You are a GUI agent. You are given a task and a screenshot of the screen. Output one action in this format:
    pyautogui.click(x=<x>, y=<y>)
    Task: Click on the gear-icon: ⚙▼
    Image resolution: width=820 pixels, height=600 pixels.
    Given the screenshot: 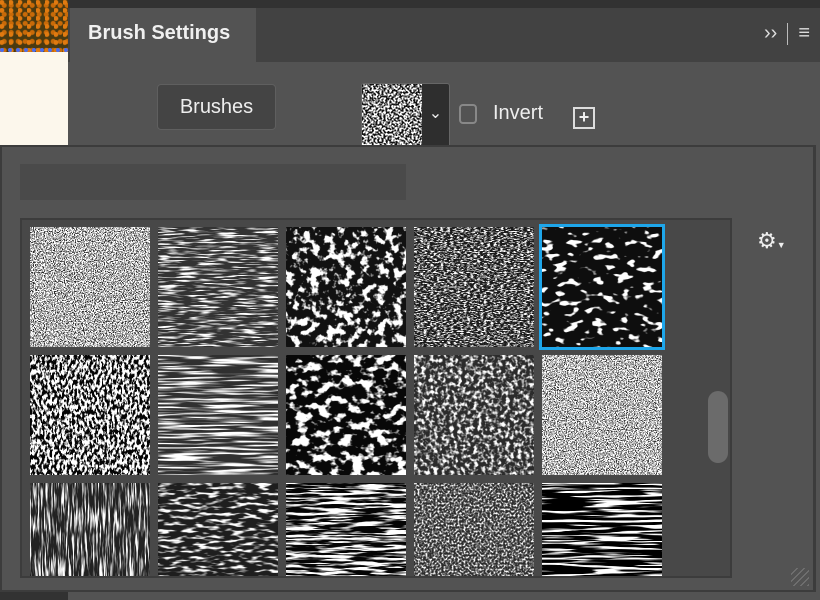 What is the action you would take?
    pyautogui.click(x=771, y=241)
    